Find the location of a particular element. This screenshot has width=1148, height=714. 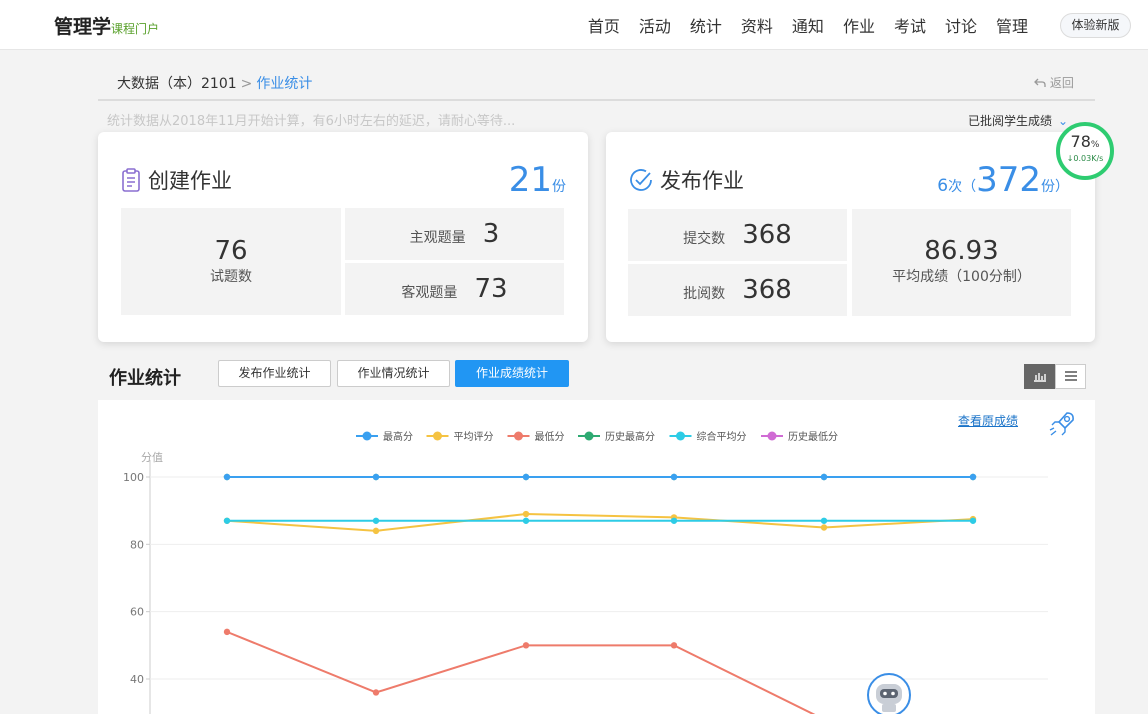

objective-number: 73 is located at coordinates (491, 289).